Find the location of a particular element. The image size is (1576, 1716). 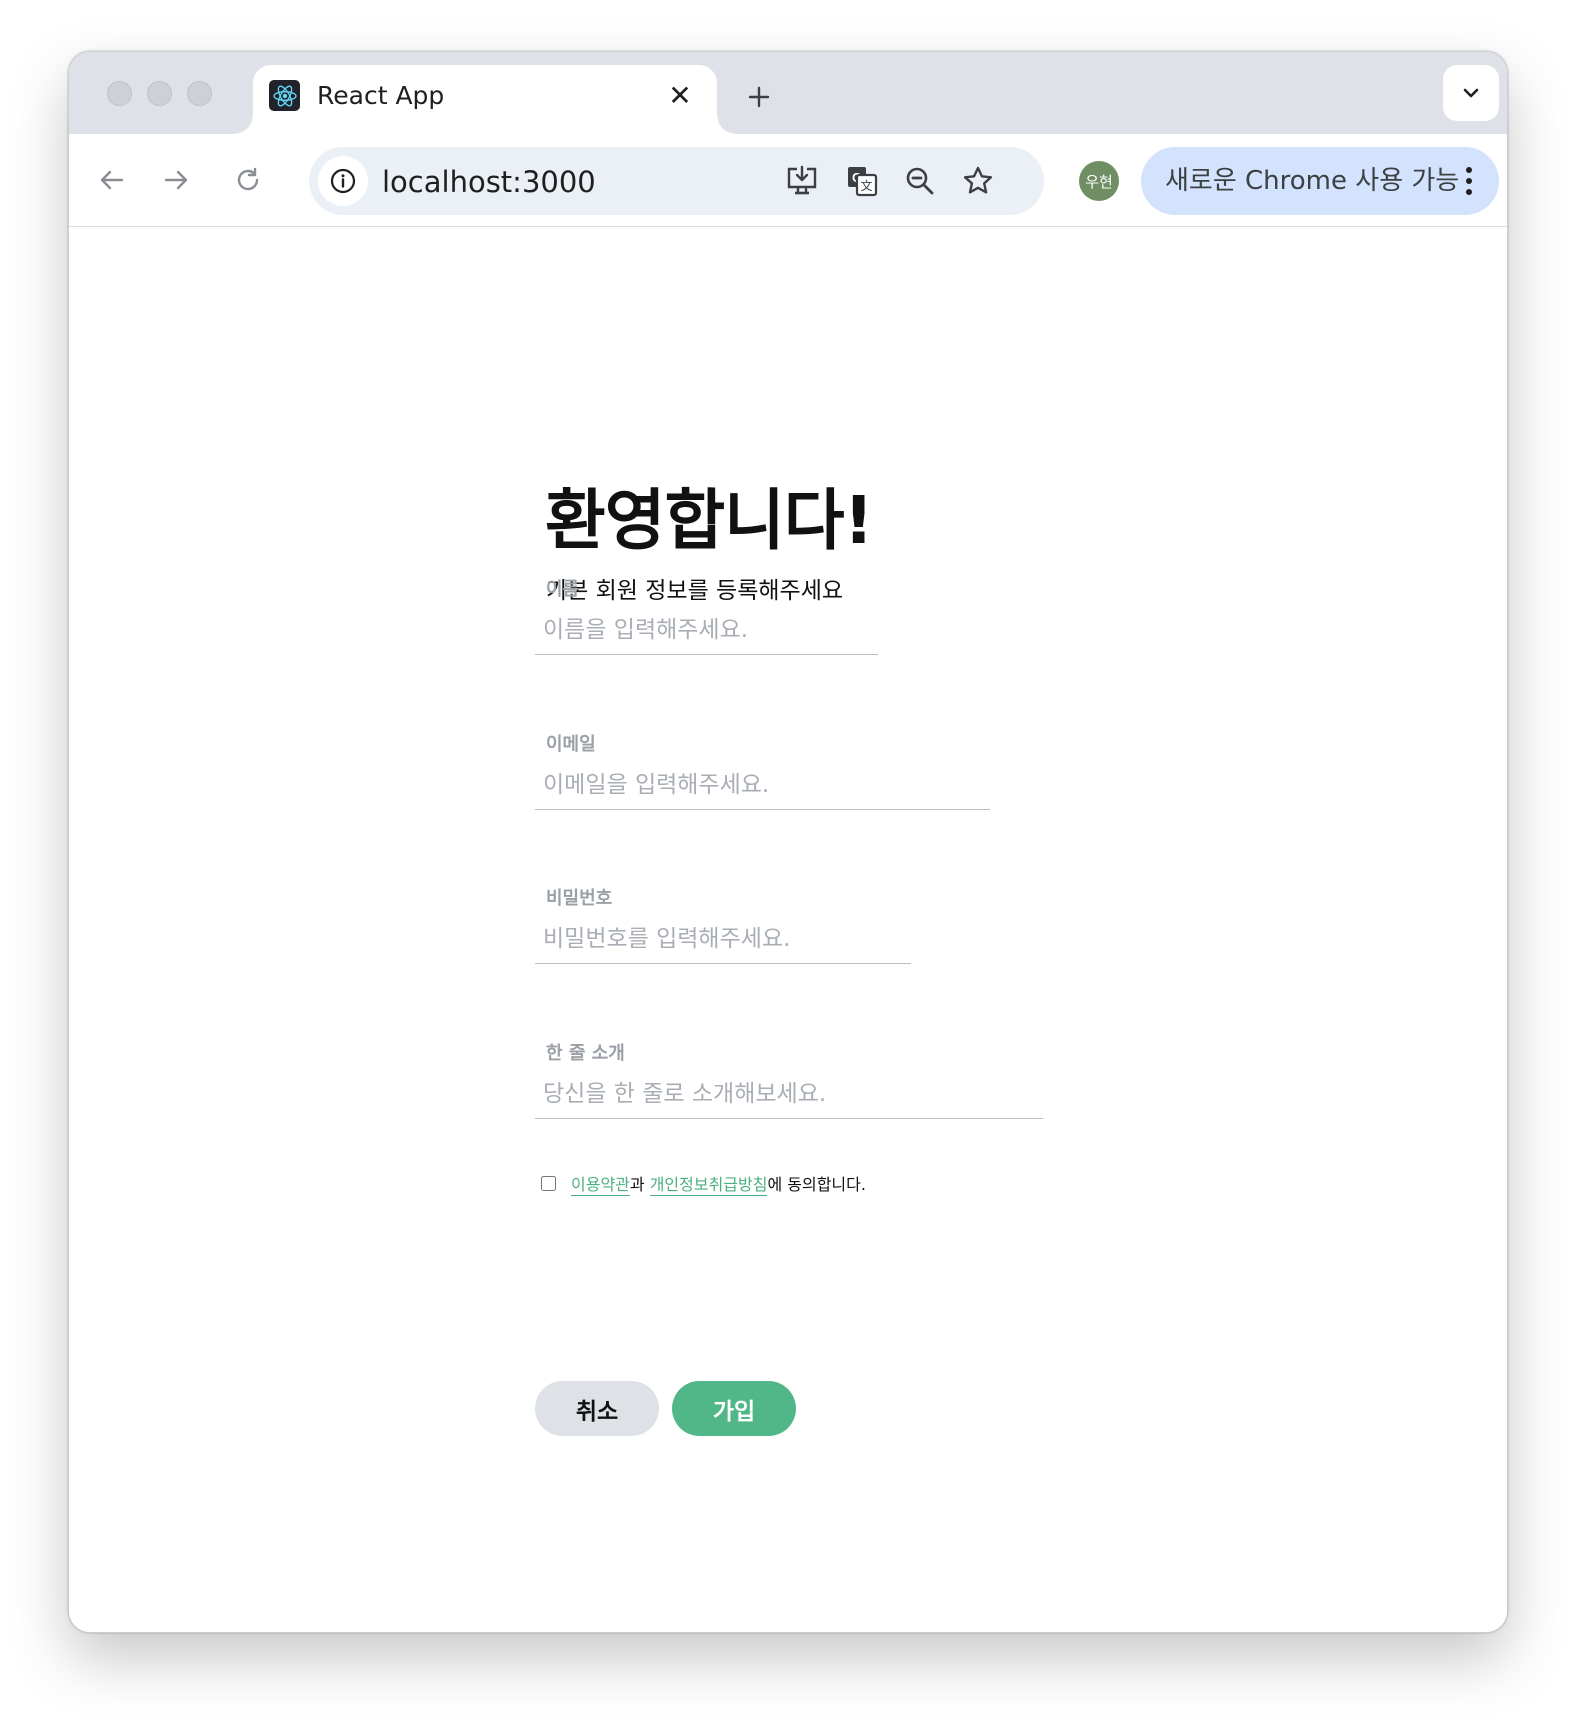

address-bar: localhost:3000 G文 is located at coordinates (676, 181).